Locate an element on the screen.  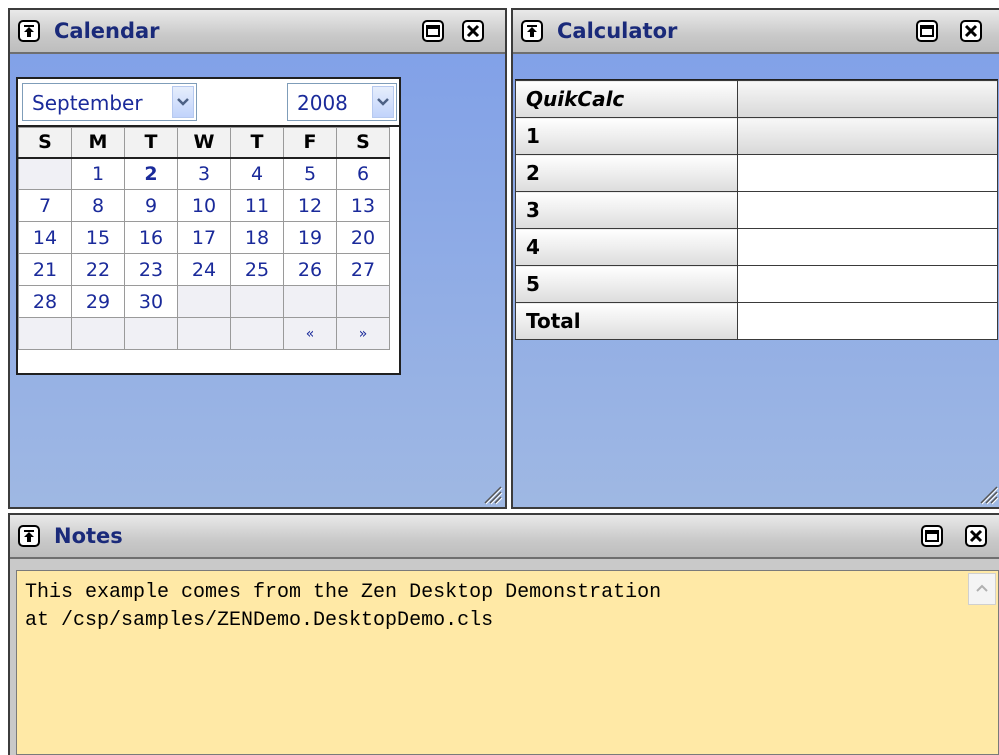
calendar-day-cell: 21 is located at coordinates (45, 269).